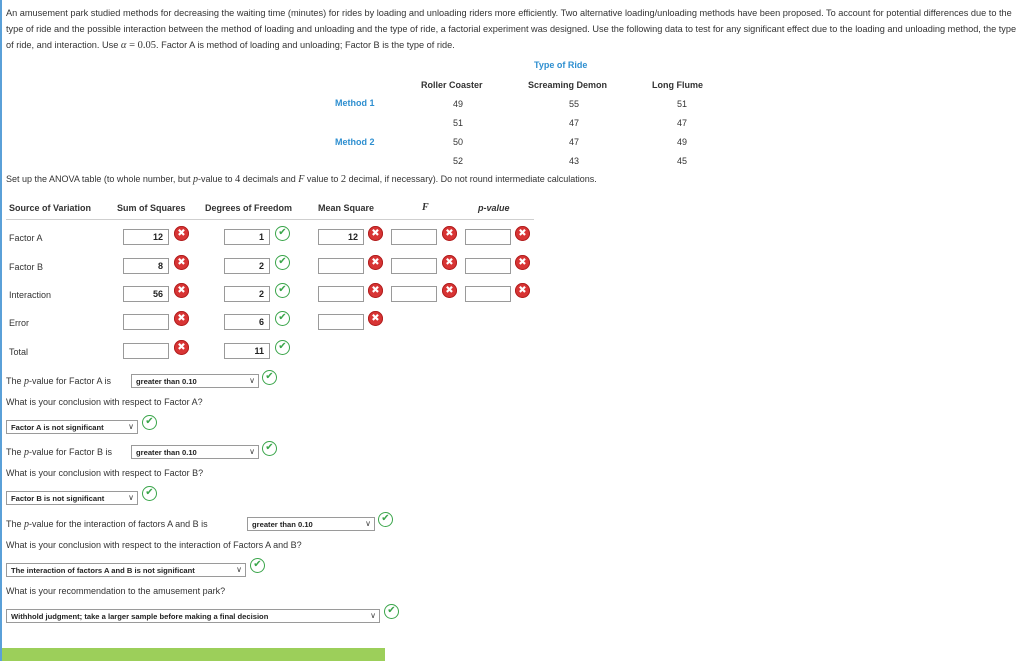  Describe the element at coordinates (355, 103) in the screenshot. I see `method-1-label: Method 1` at that location.